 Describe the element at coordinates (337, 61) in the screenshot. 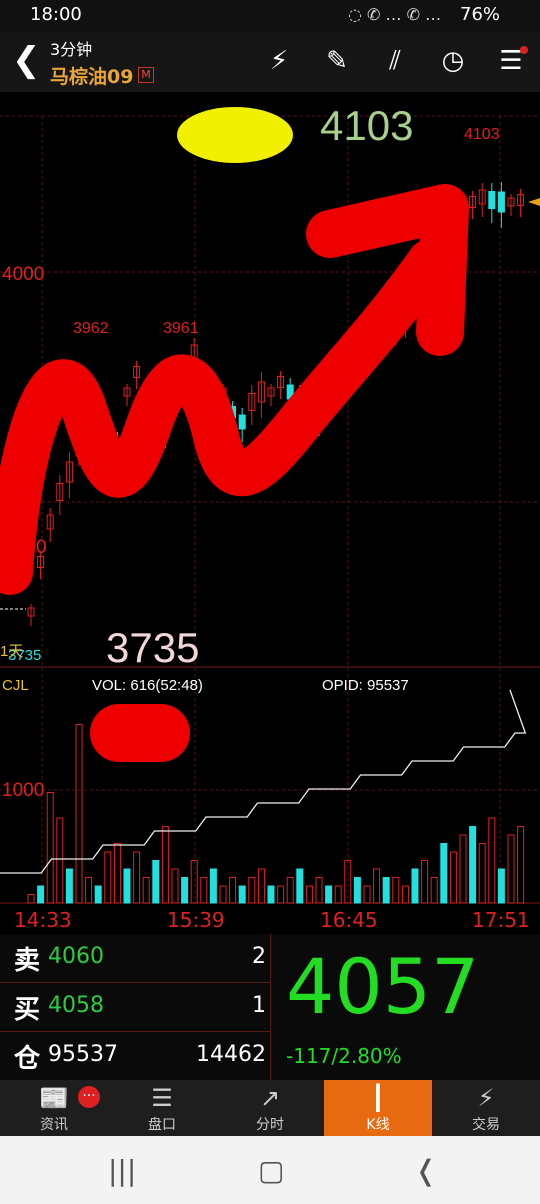

I see `pencil-icon: ✎` at that location.